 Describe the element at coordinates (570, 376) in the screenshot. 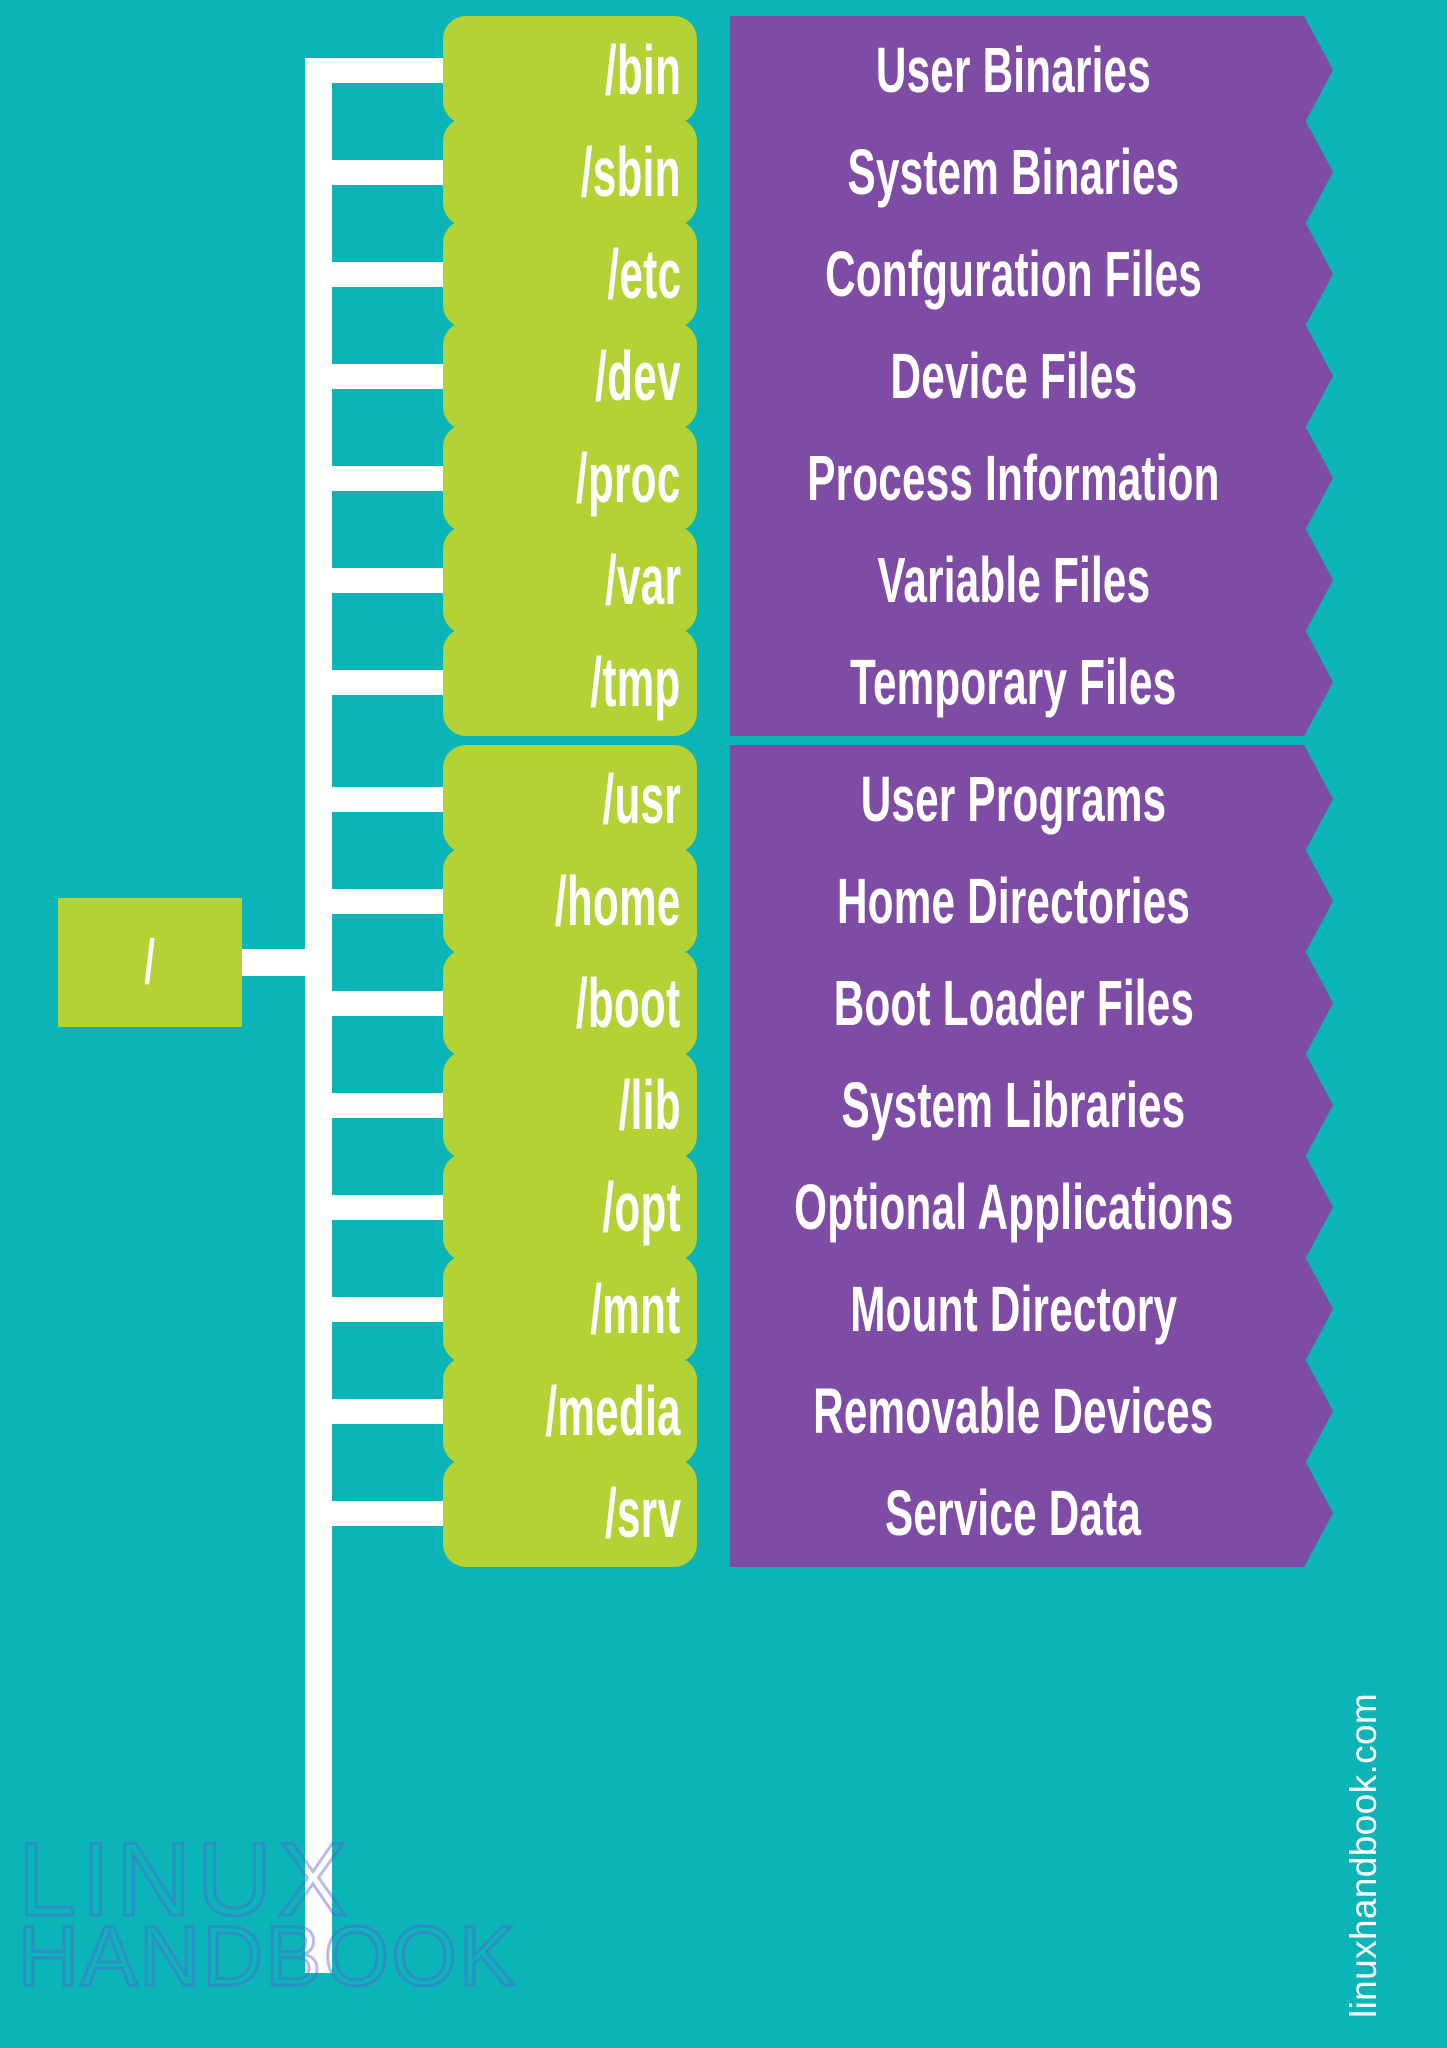

I see `directory-node-dev: /dev` at that location.